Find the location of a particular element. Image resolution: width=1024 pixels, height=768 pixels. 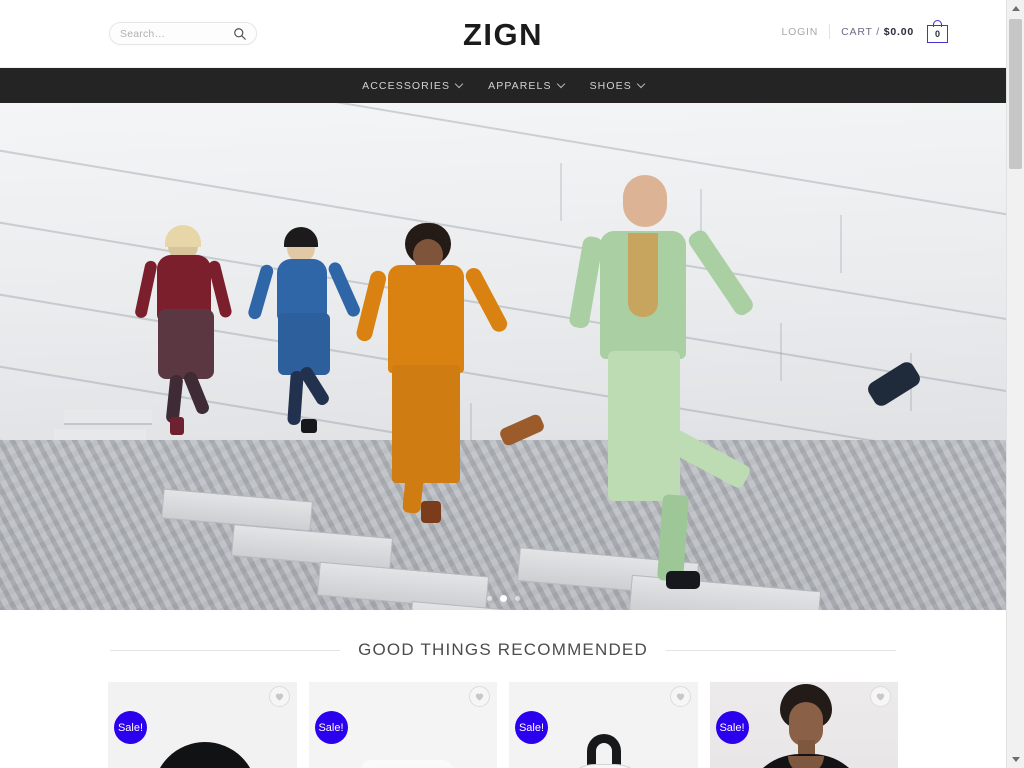

heading-rule-left is located at coordinates (225, 650).